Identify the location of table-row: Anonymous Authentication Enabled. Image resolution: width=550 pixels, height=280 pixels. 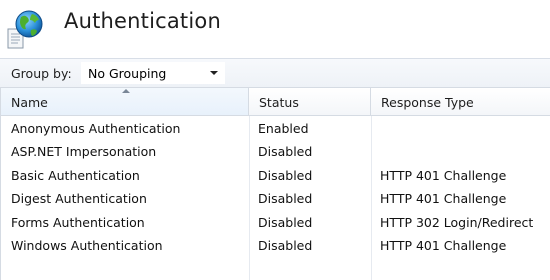
(275, 129).